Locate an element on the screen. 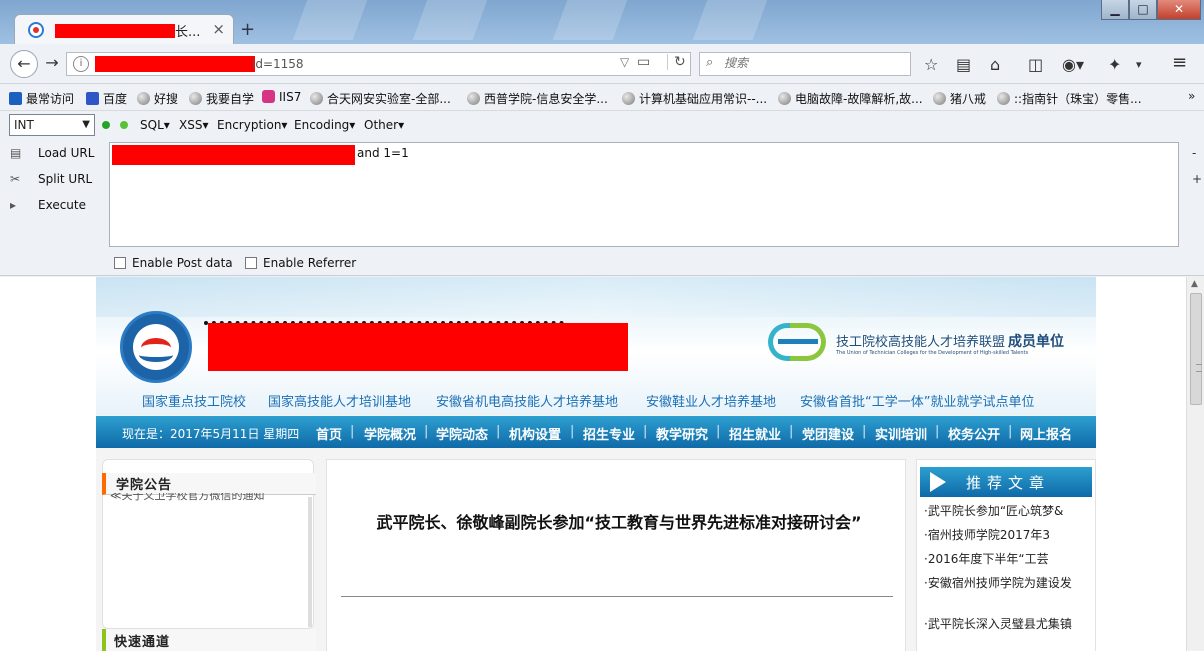 This screenshot has width=1204, height=651. hackbar-menu-encoding: Encoding▾ is located at coordinates (324, 125).